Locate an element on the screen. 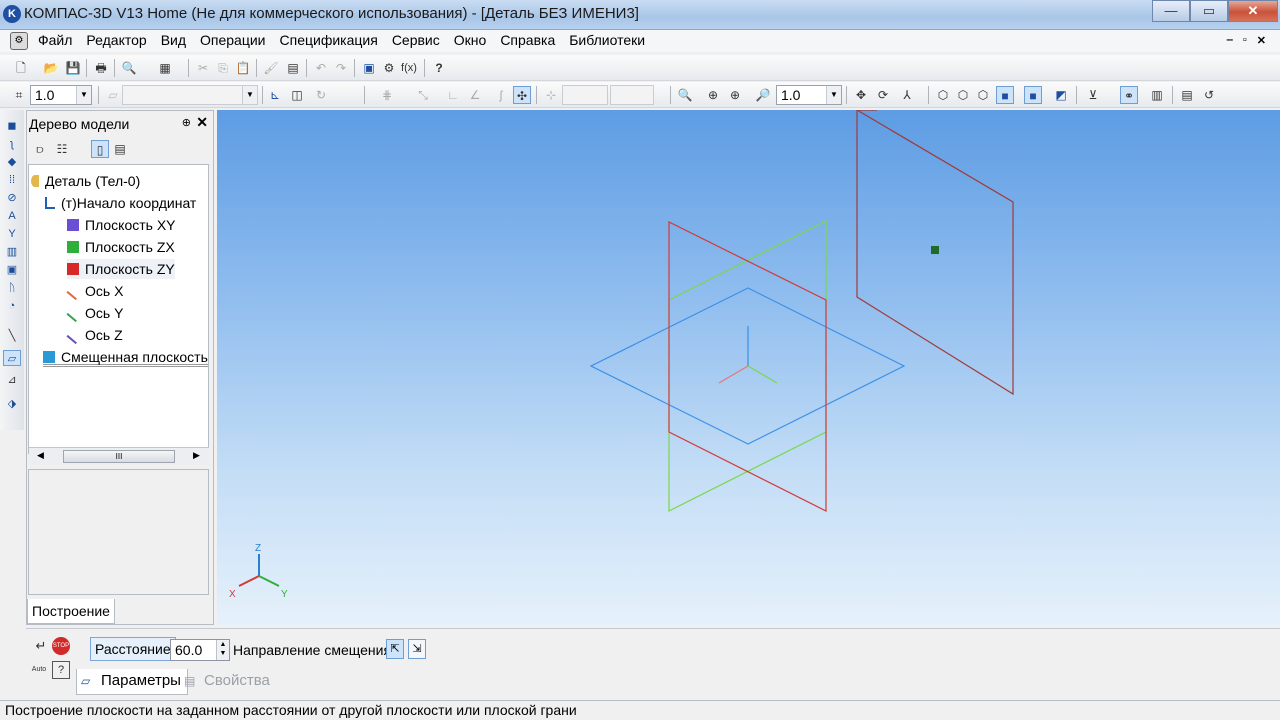  plane-3pts-icon: ⊿ is located at coordinates (12, 380).